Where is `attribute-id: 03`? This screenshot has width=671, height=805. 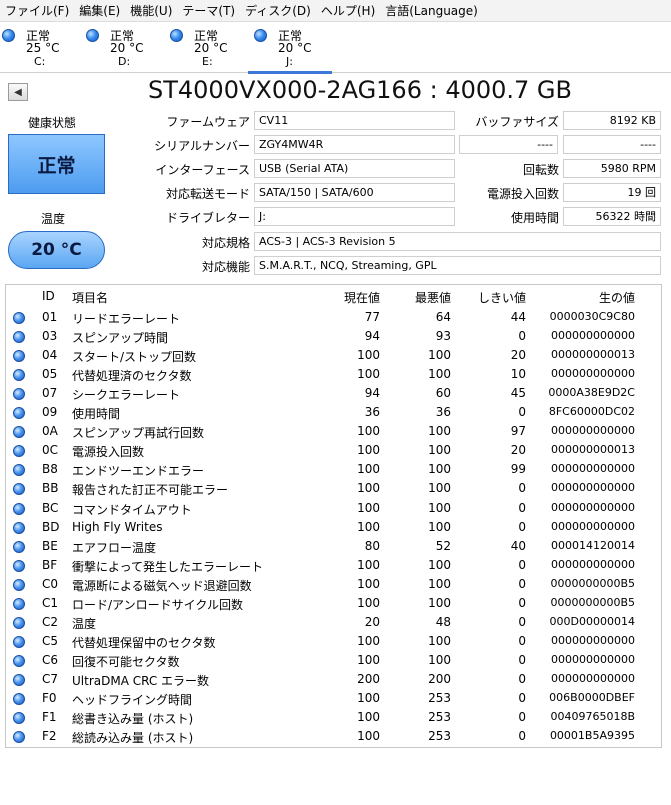
attribute-id: 03 is located at coordinates (50, 336).